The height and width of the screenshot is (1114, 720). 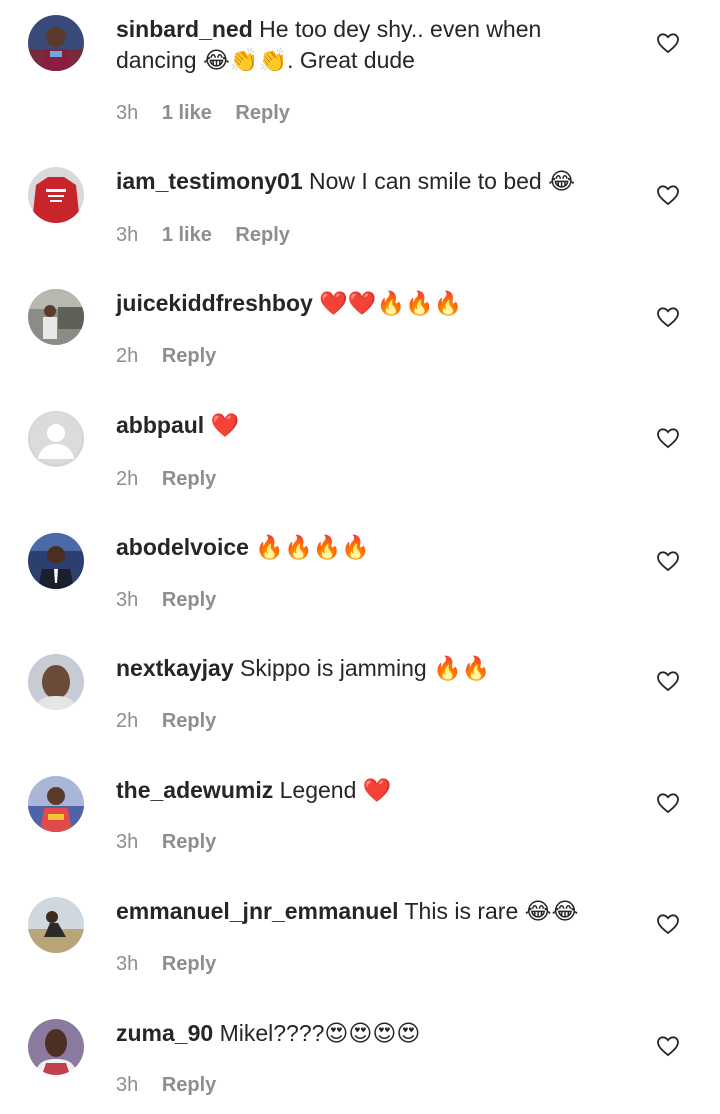 I want to click on comment-body: Now I can smile to bed 😂, so click(x=442, y=181).